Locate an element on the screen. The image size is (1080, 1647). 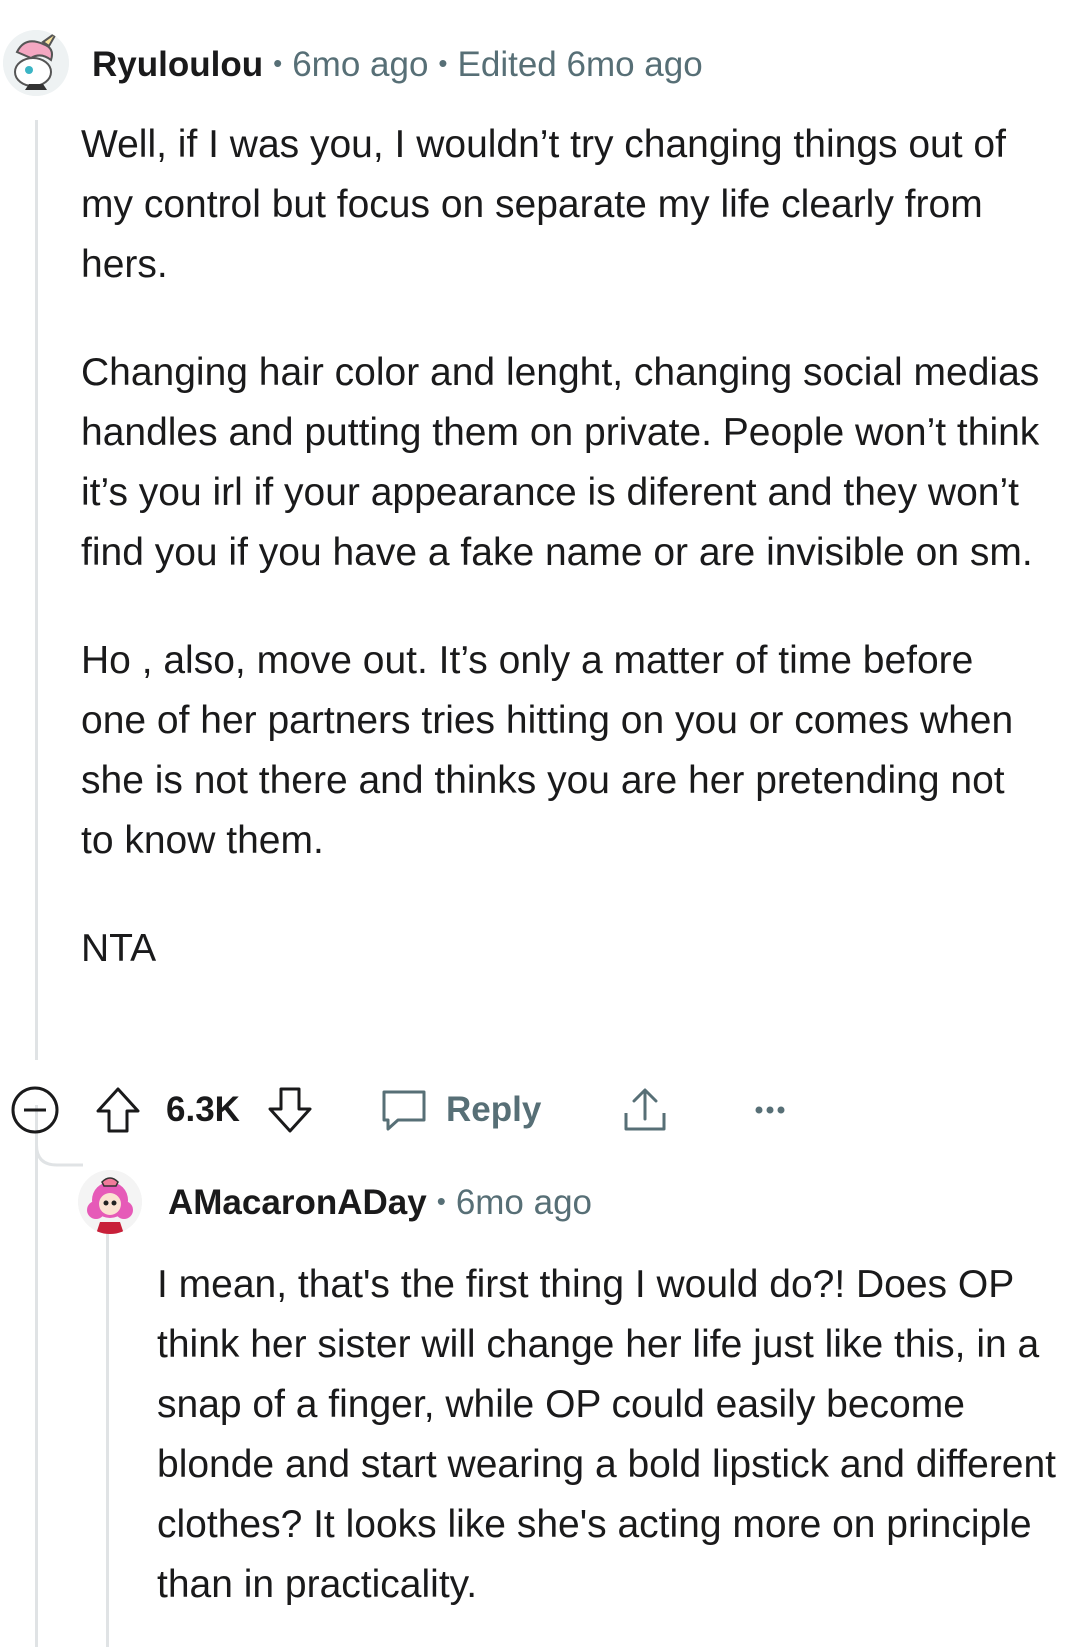
comment-action-bar: 6.3K Reply is located at coordinates (540, 1110).